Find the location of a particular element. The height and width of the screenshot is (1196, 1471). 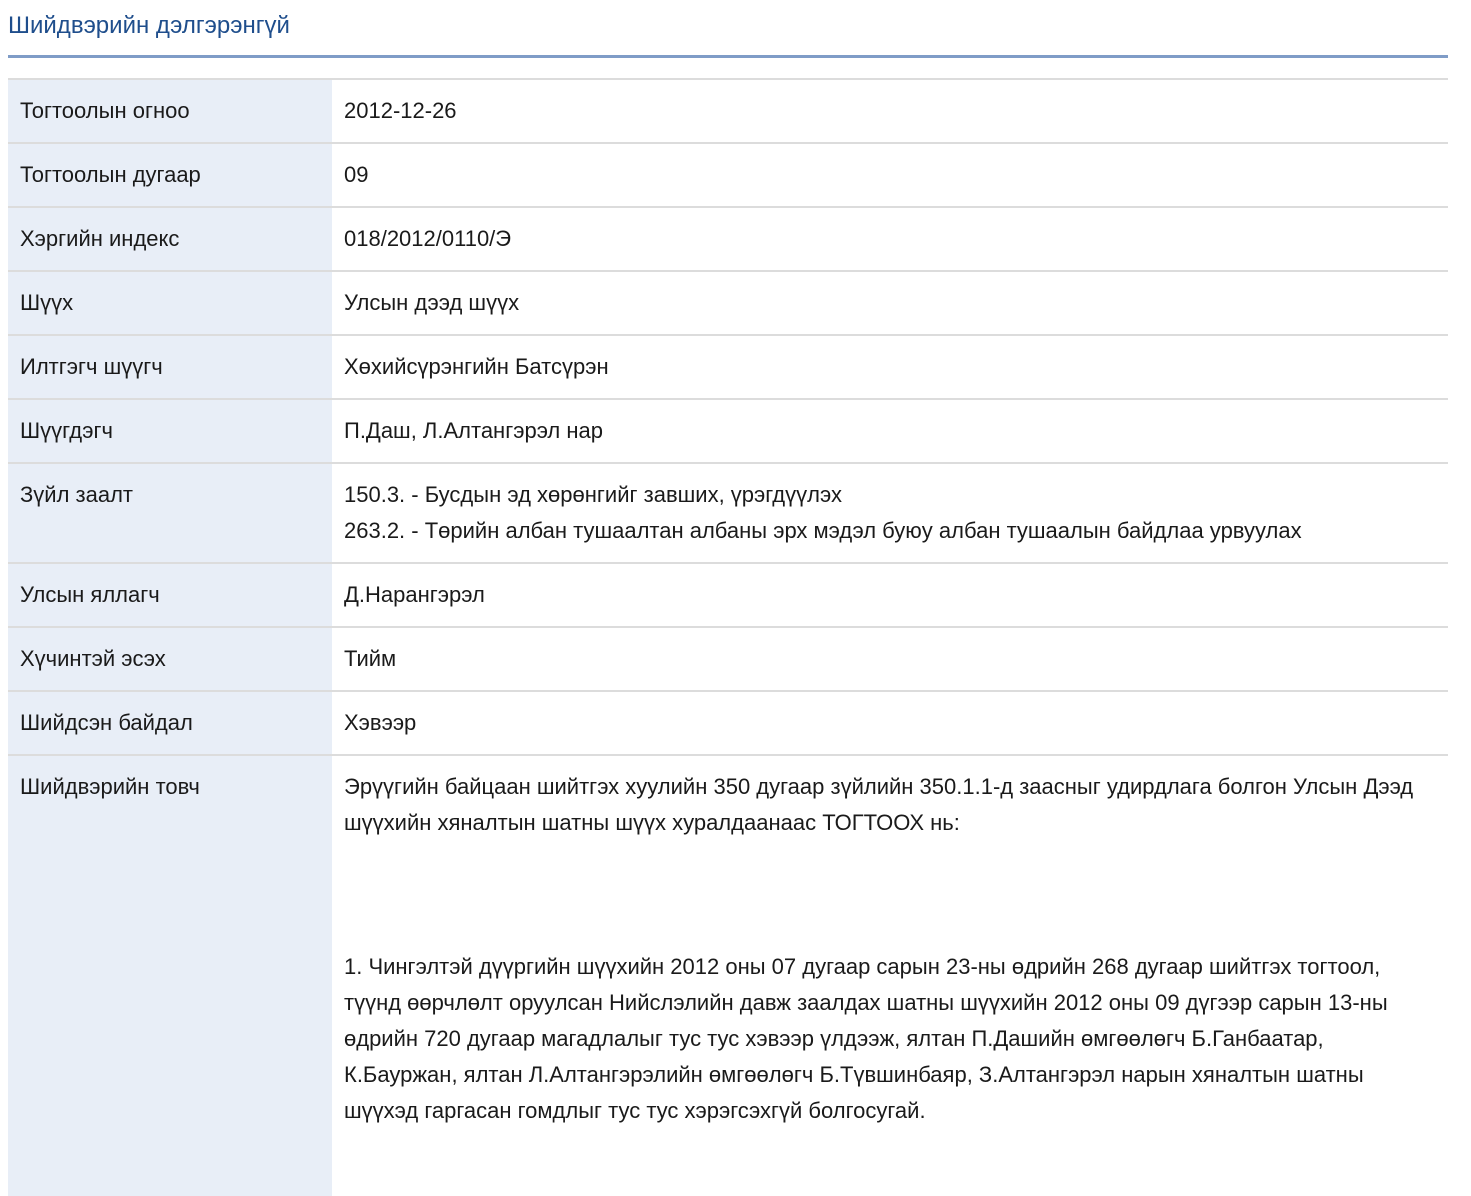

row-label: Шийдвэрийн товч is located at coordinates (170, 975).